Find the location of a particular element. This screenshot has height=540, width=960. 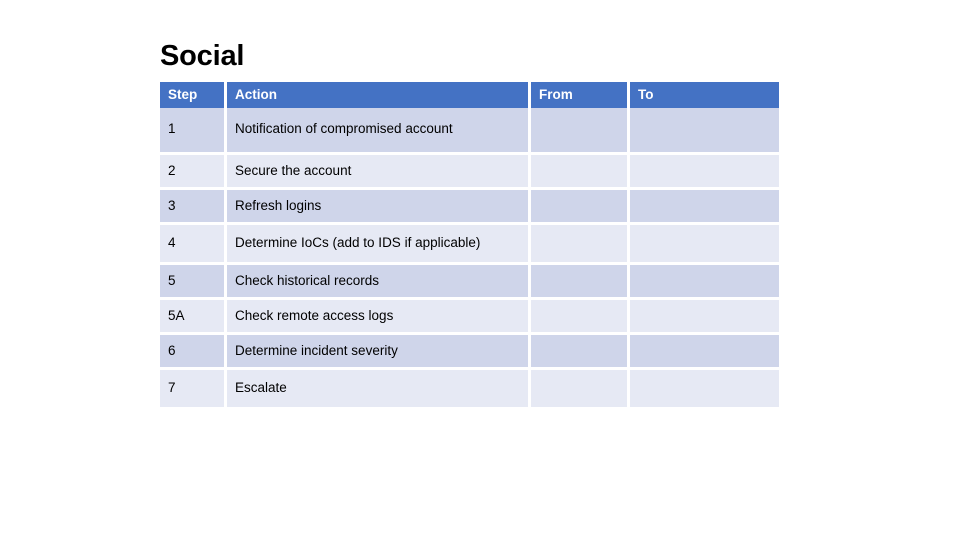

table-header: Step Action From To is located at coordinates (469, 95).